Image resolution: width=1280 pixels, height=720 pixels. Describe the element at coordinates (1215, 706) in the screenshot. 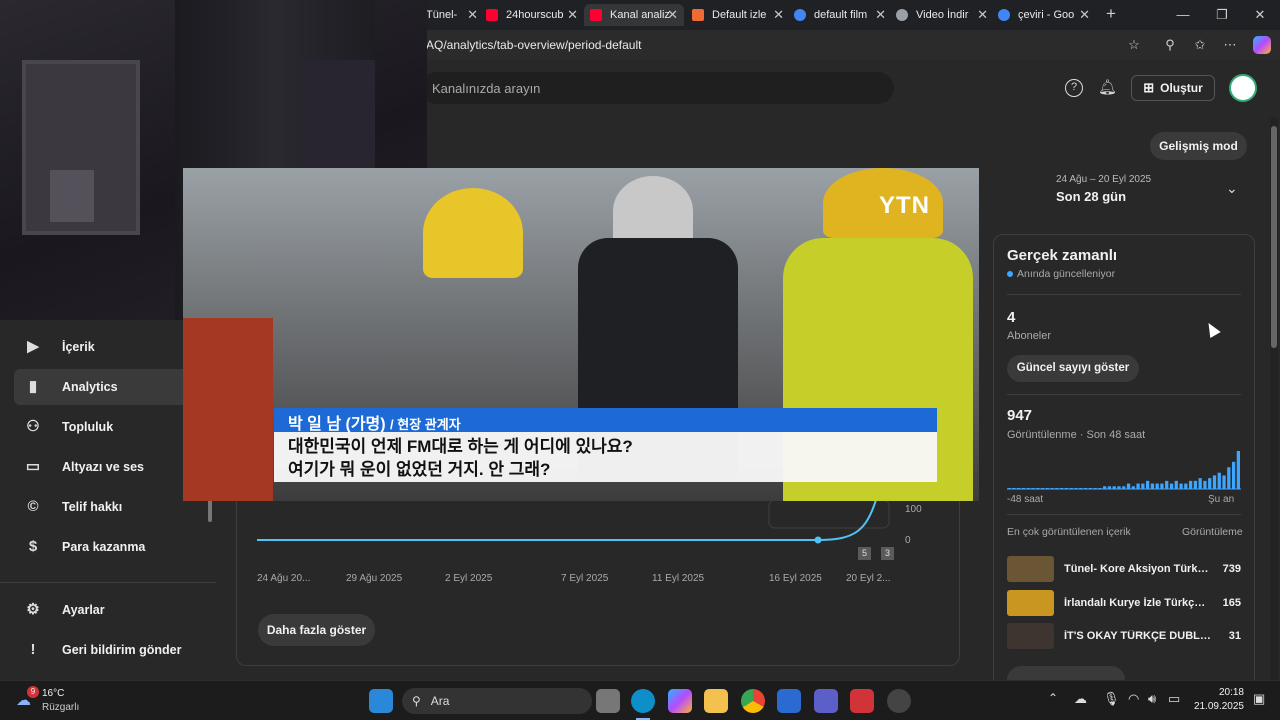

I see `clock-date: 21.09.2025` at that location.